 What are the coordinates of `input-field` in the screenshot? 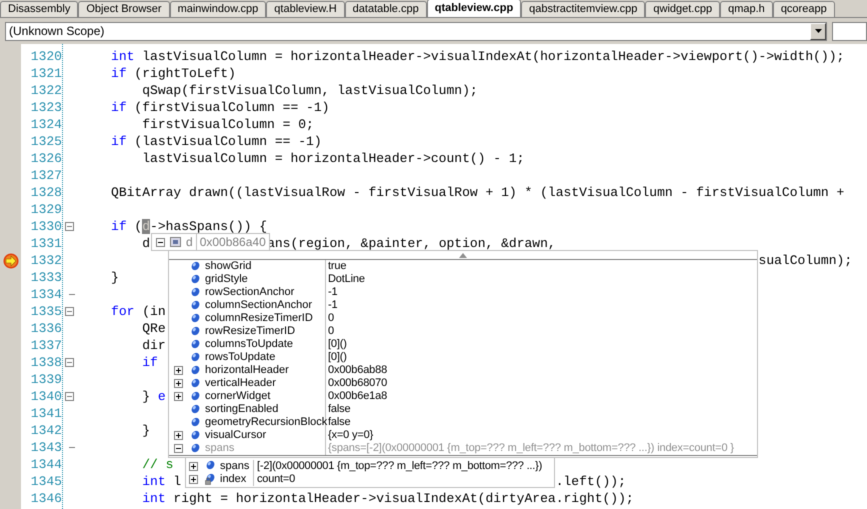 It's located at (849, 31).